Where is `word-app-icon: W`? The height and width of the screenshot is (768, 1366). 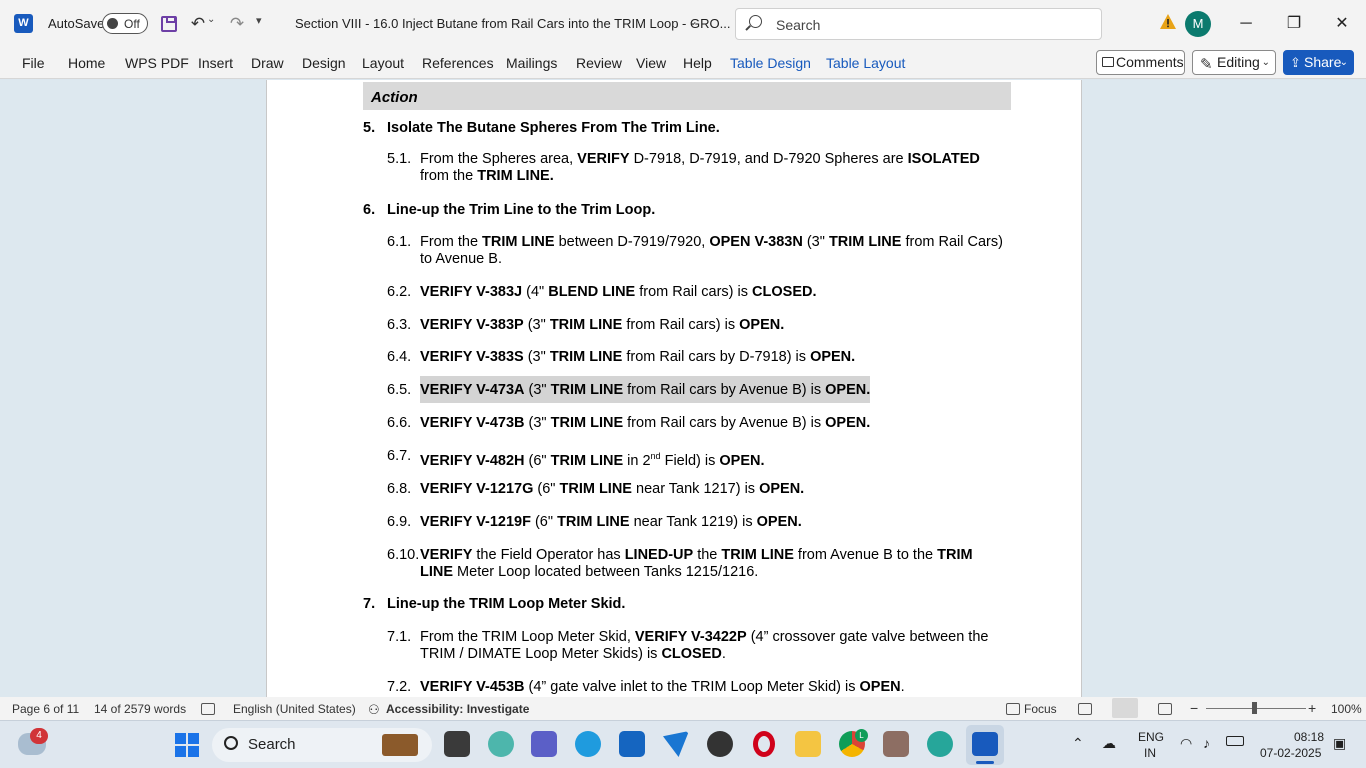
word-app-icon: W is located at coordinates (23, 23).